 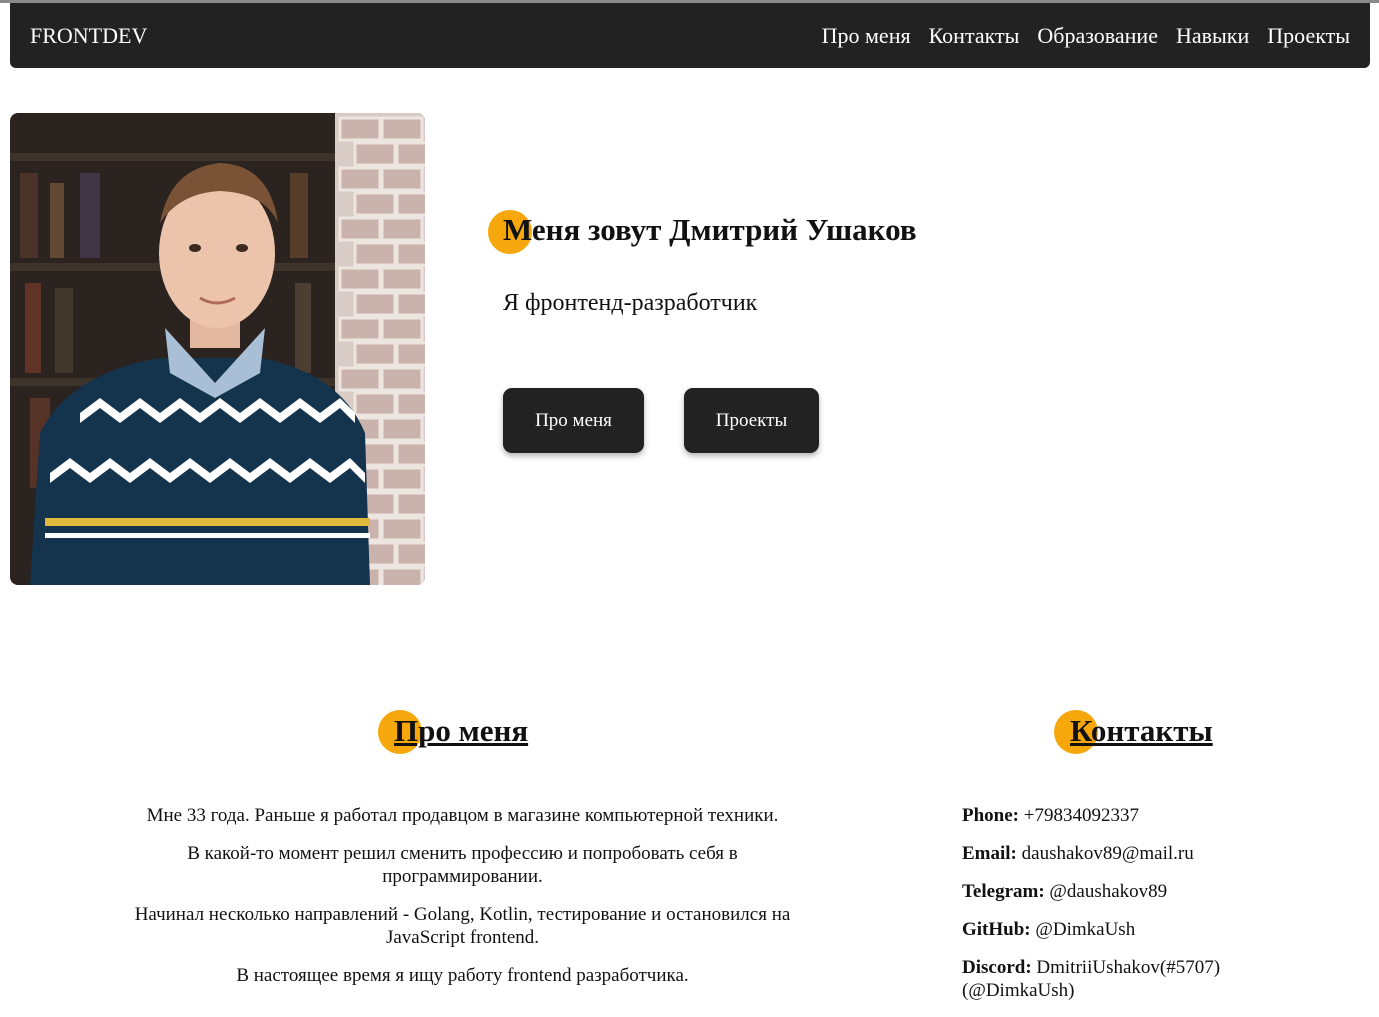 I want to click on contact-label: Telegram:, so click(x=1003, y=891).